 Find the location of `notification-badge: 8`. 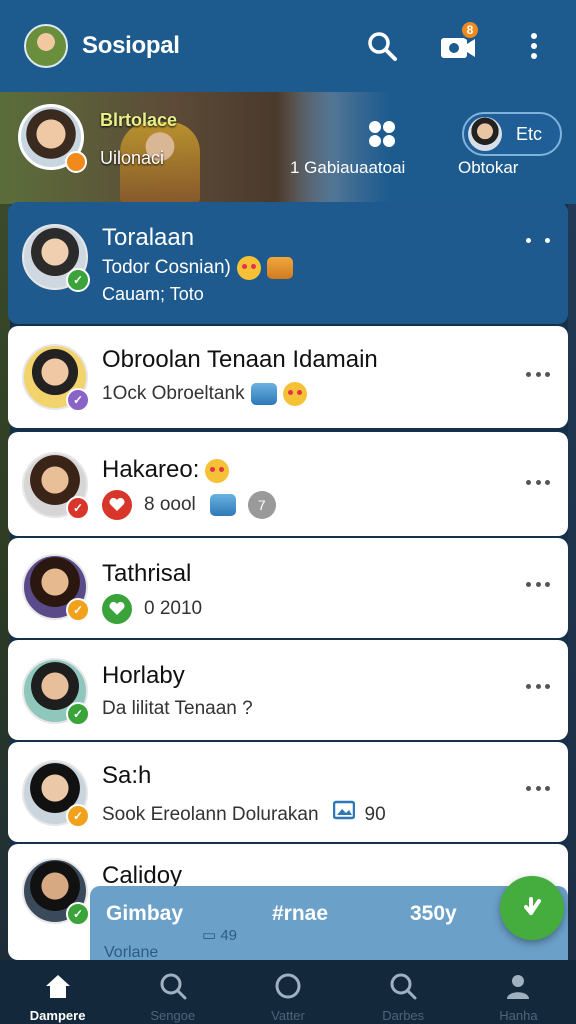

notification-badge: 8 is located at coordinates (470, 30).